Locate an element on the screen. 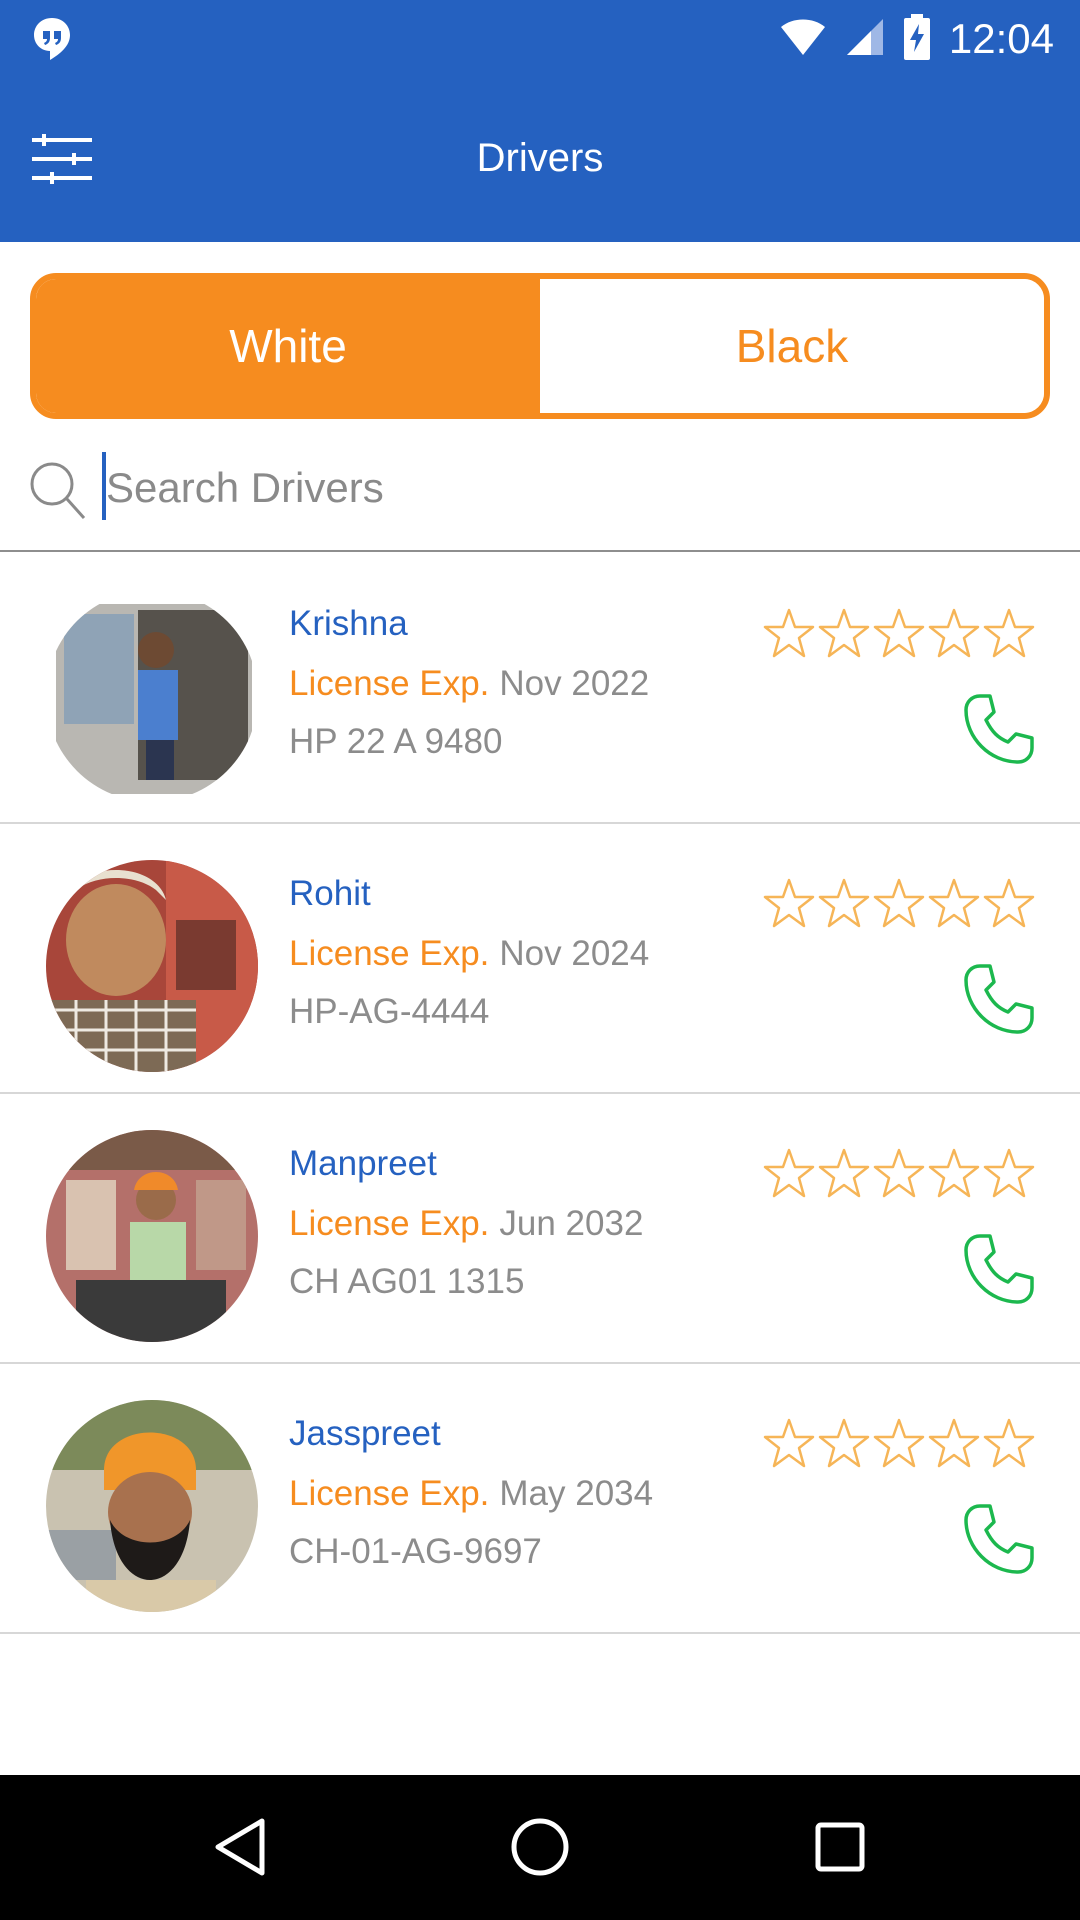 The width and height of the screenshot is (1080, 1920). navigation-bar is located at coordinates (540, 1847).